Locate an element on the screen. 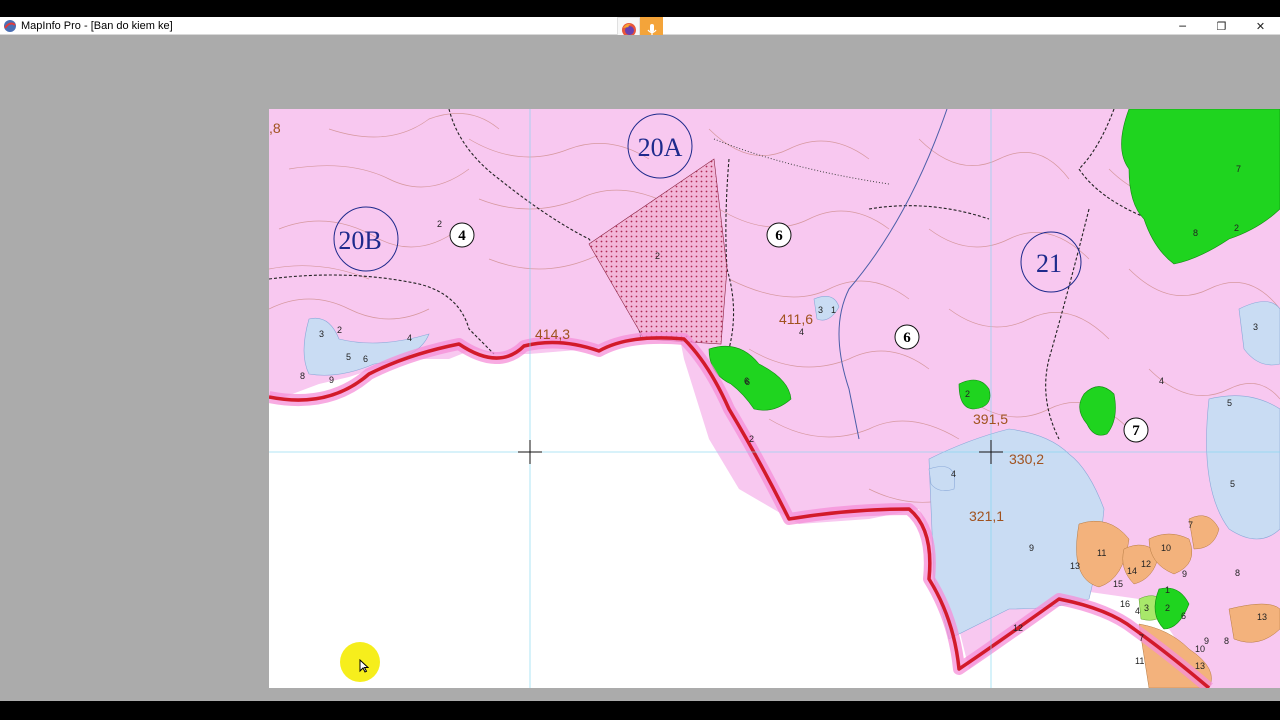 The height and width of the screenshot is (720, 1280). mouse-pointer-icon is located at coordinates (364, 666).